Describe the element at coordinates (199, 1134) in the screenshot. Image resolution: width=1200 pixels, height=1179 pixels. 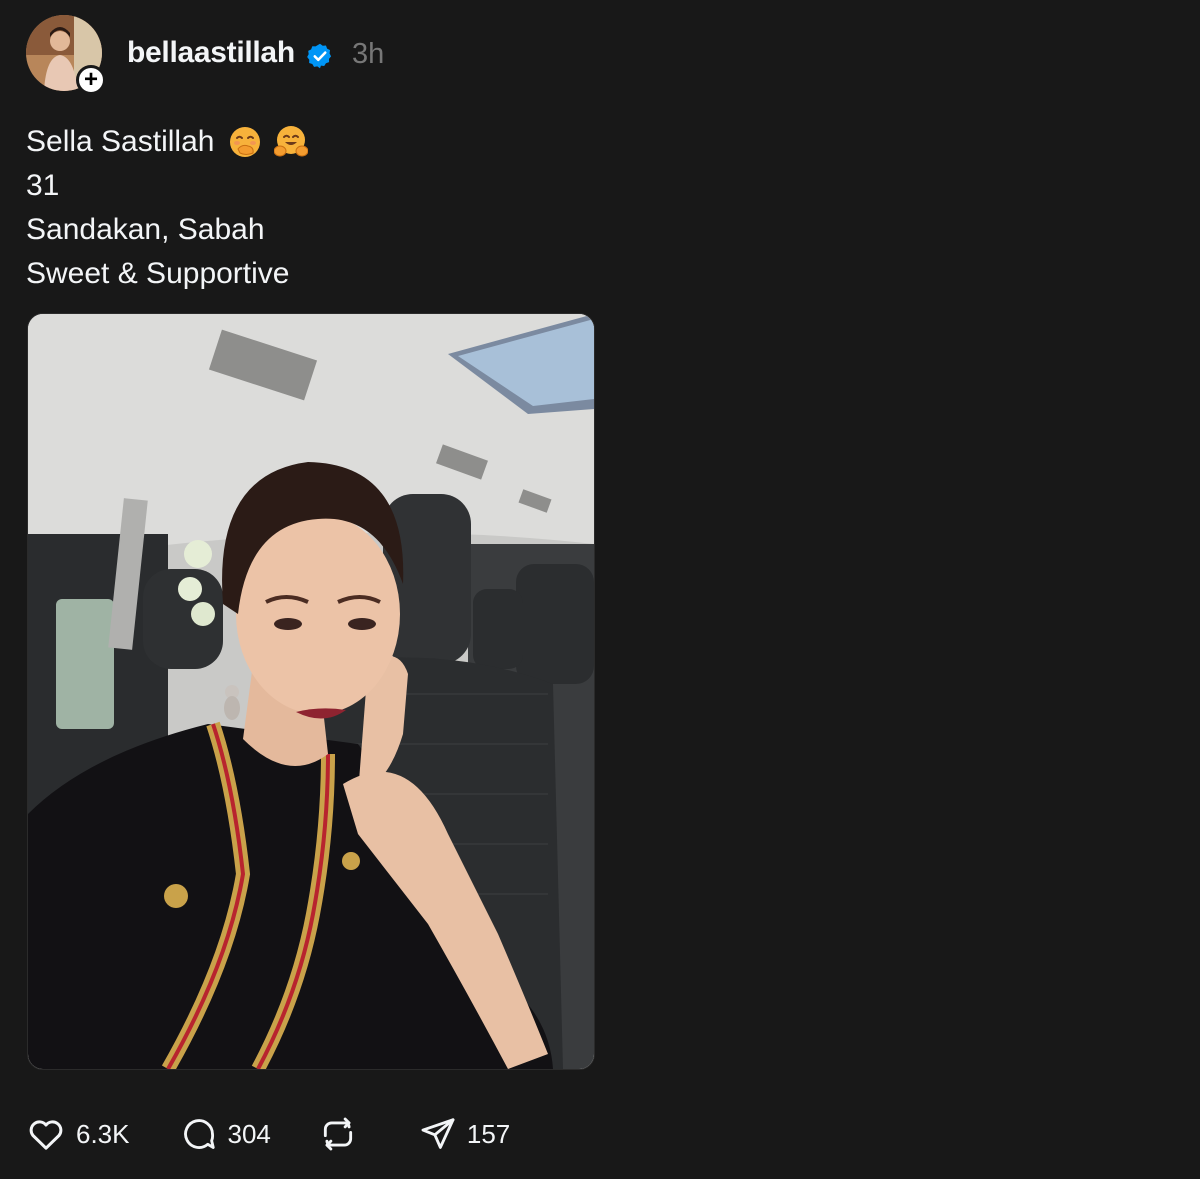
I see `comment-bubble-icon` at that location.